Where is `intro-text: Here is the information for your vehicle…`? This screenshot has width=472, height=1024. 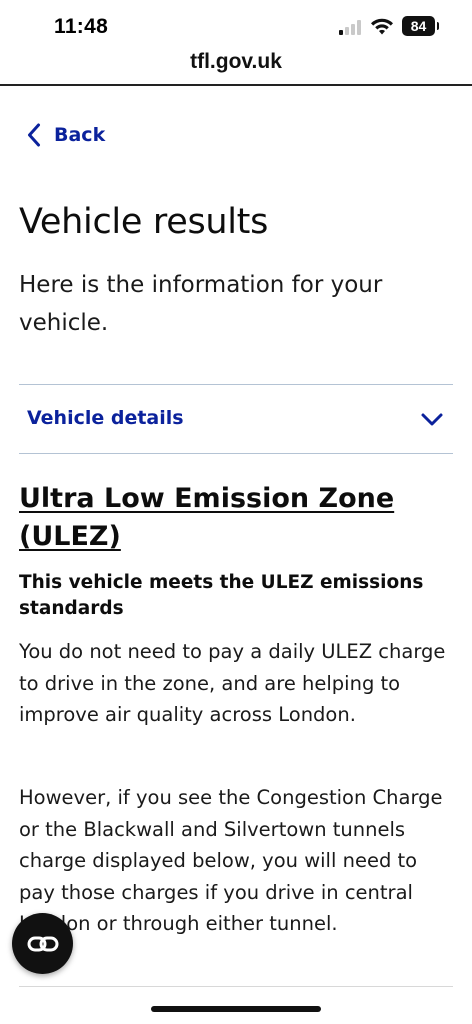 intro-text: Here is the information for your vehicle… is located at coordinates (201, 304).